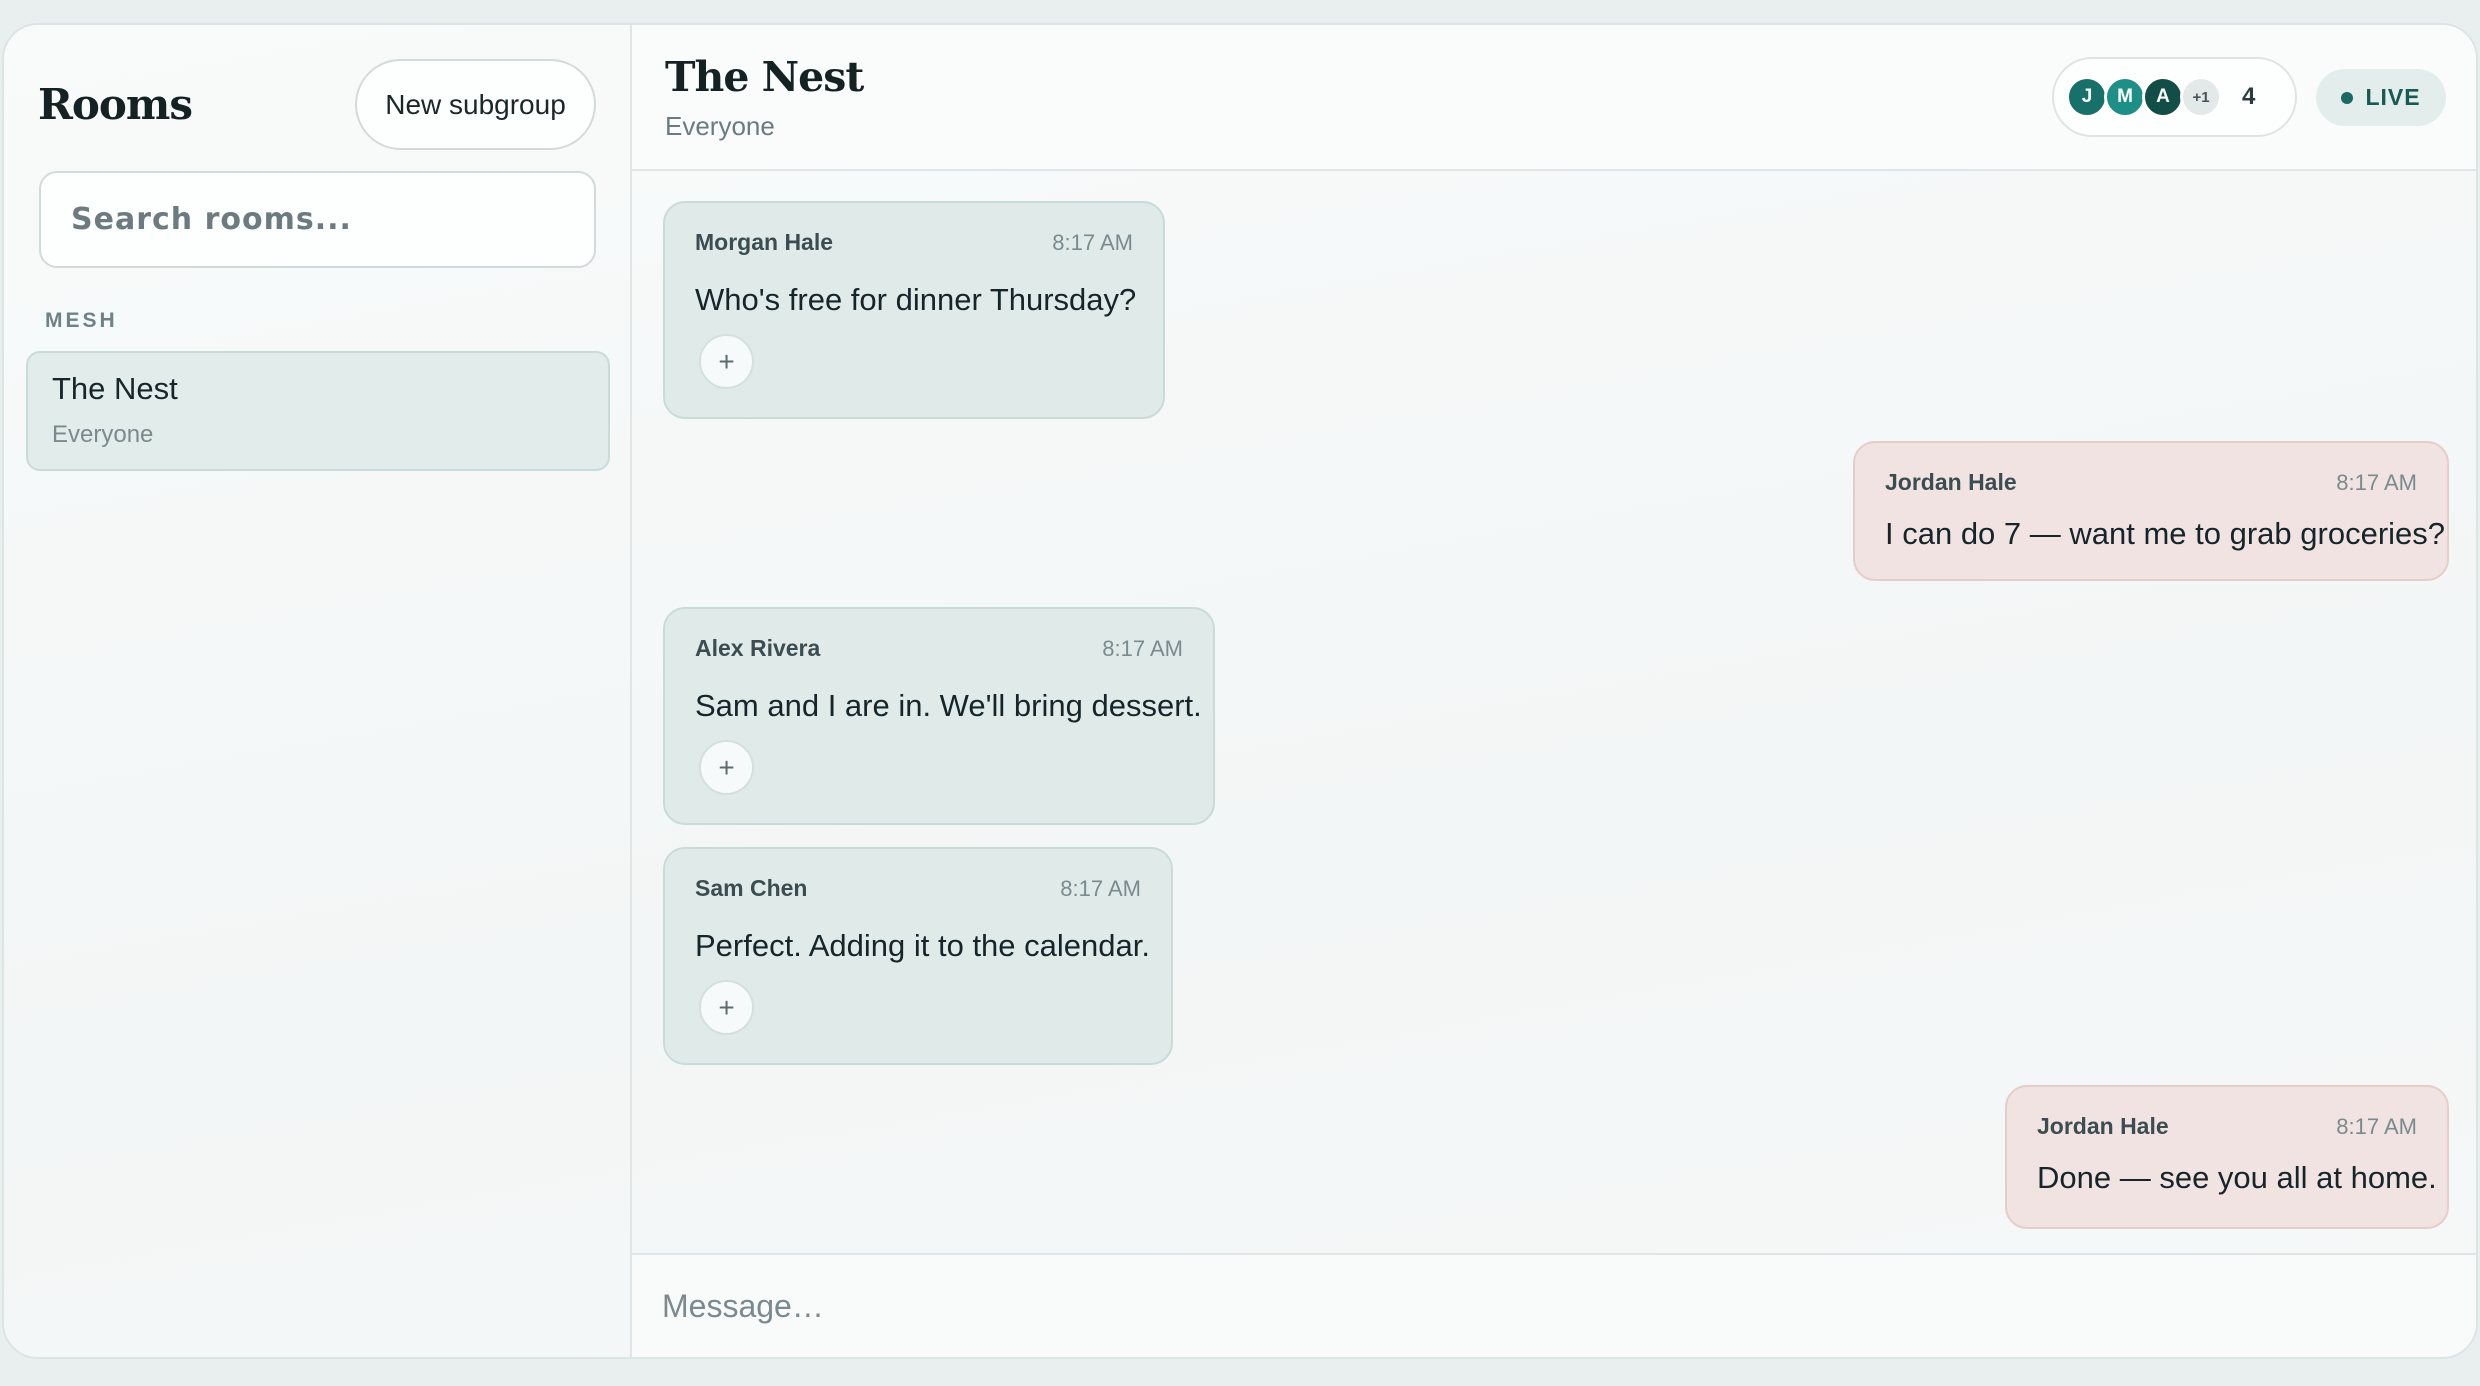 This screenshot has width=2480, height=1386. What do you see at coordinates (2087, 97) in the screenshot?
I see `avatar: J` at bounding box center [2087, 97].